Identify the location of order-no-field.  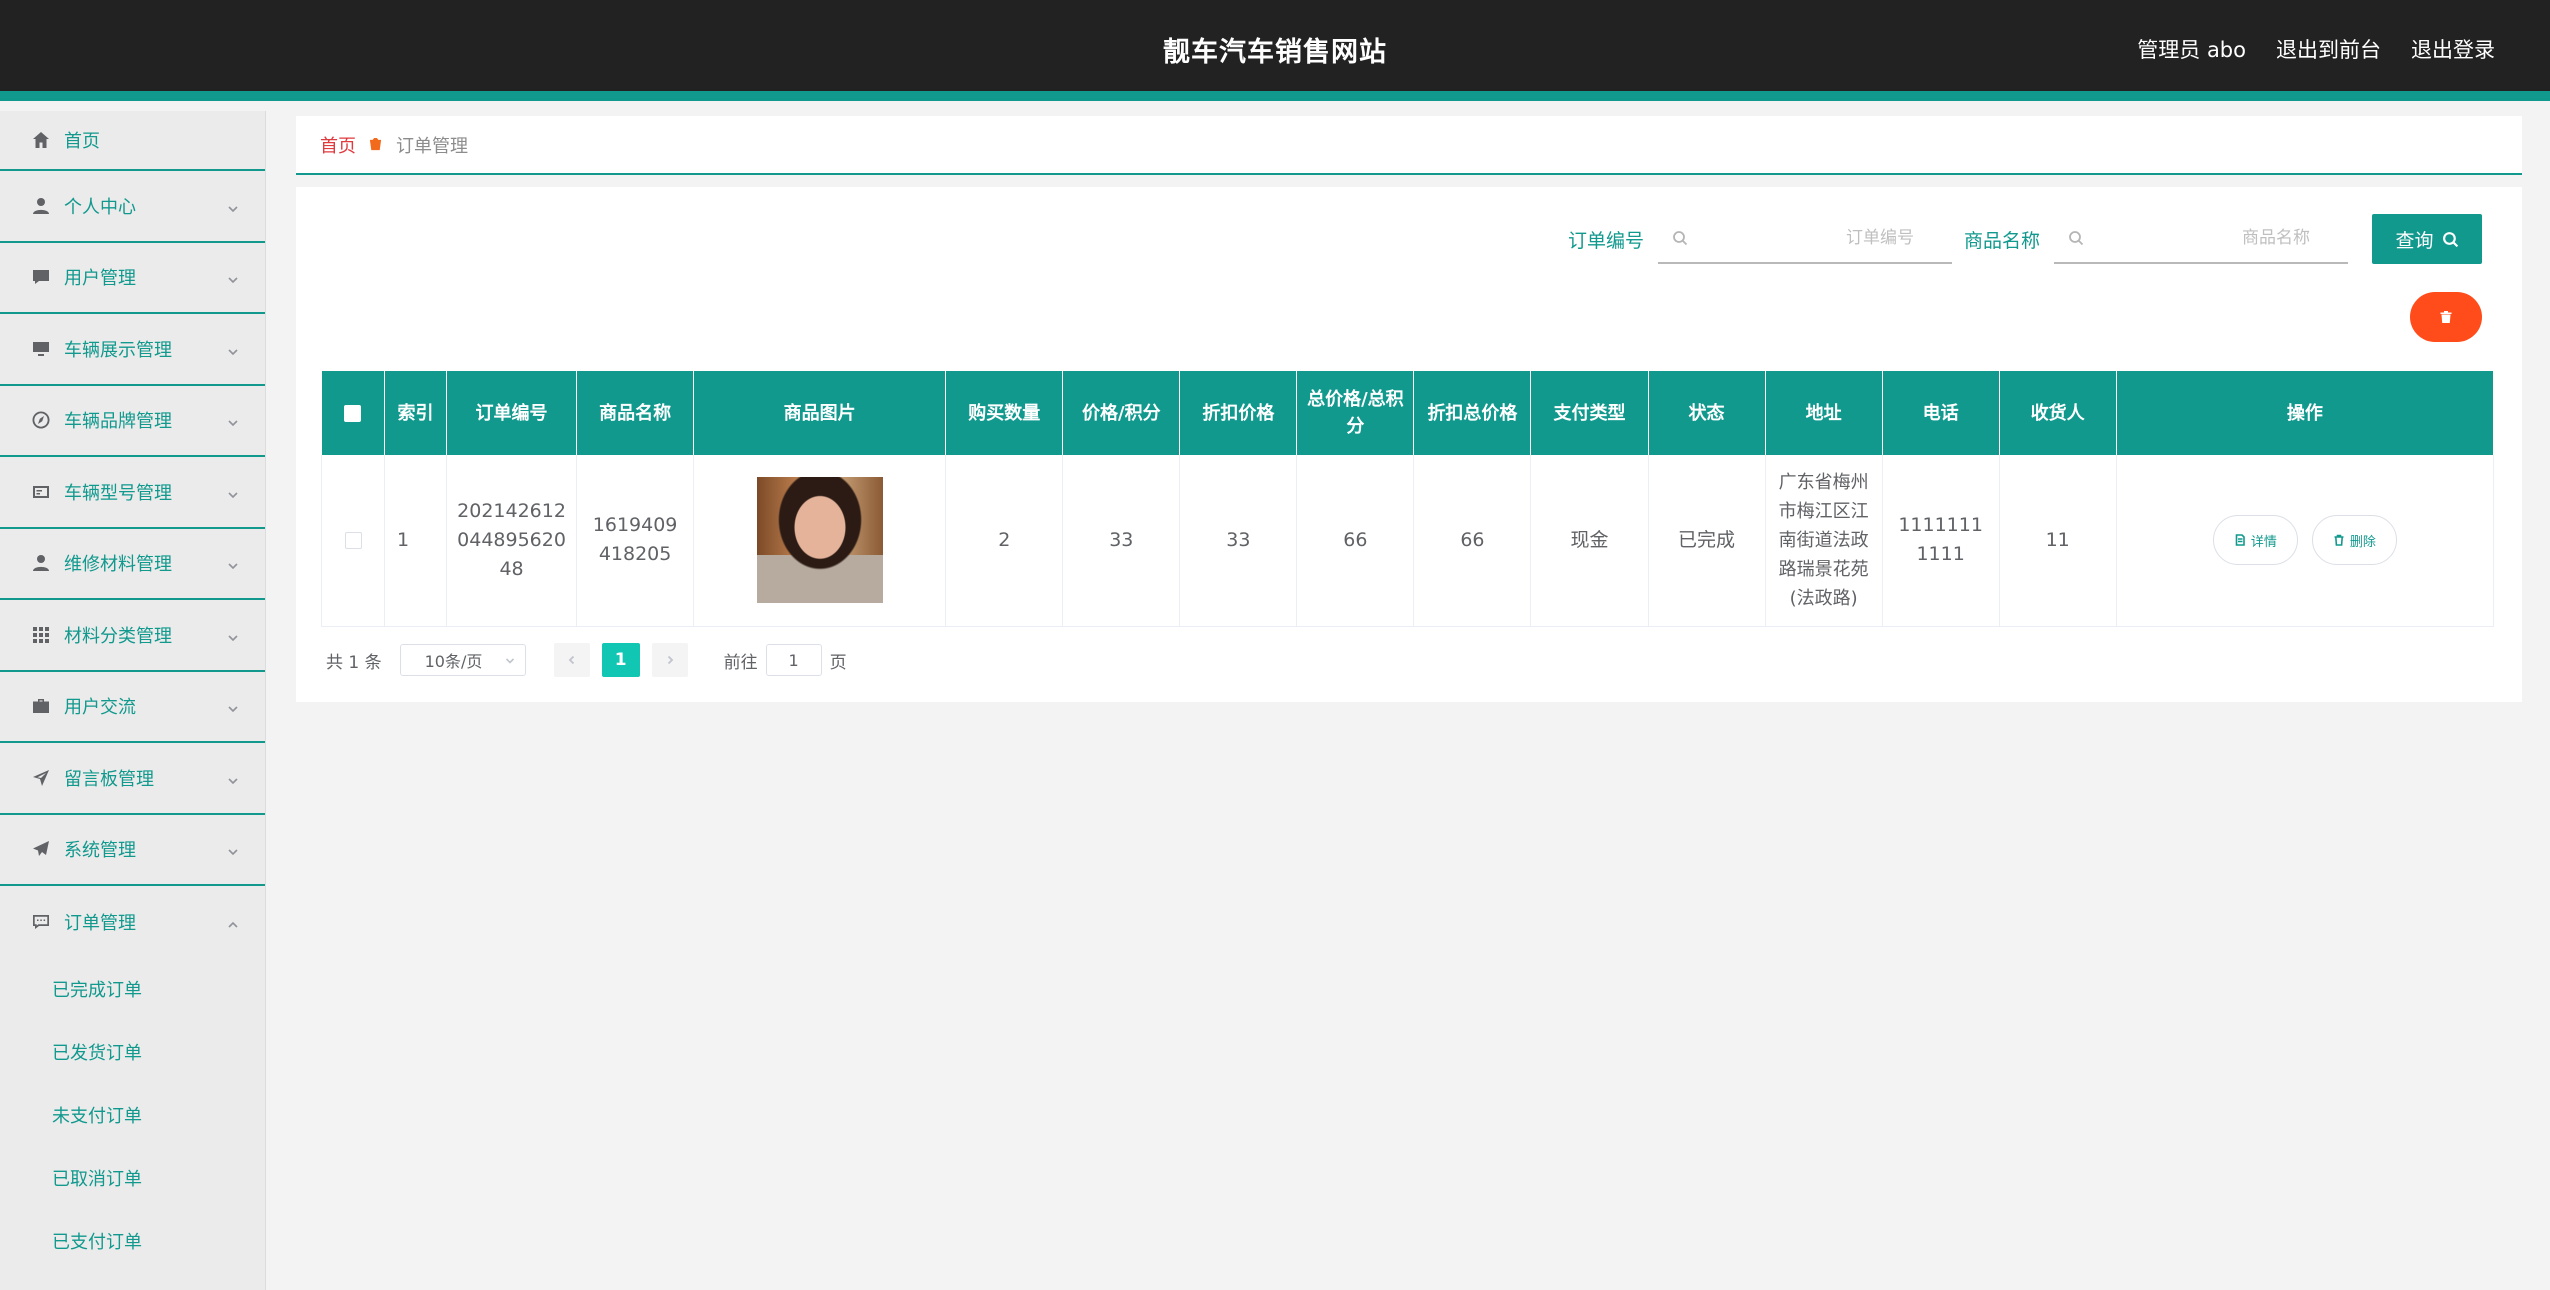
(1804, 239).